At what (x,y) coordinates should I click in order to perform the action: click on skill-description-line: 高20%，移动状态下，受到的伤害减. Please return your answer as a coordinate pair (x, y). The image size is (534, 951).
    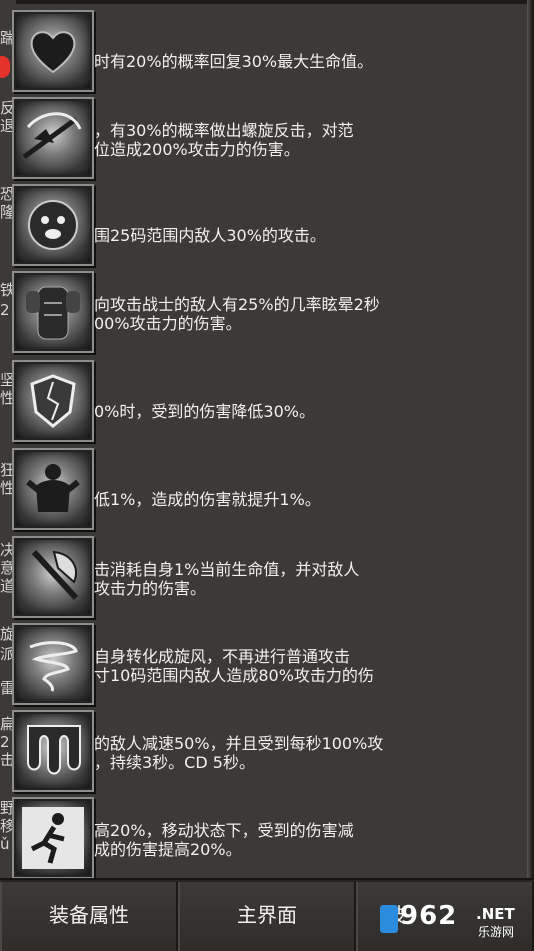
    Looking at the image, I should click on (224, 830).